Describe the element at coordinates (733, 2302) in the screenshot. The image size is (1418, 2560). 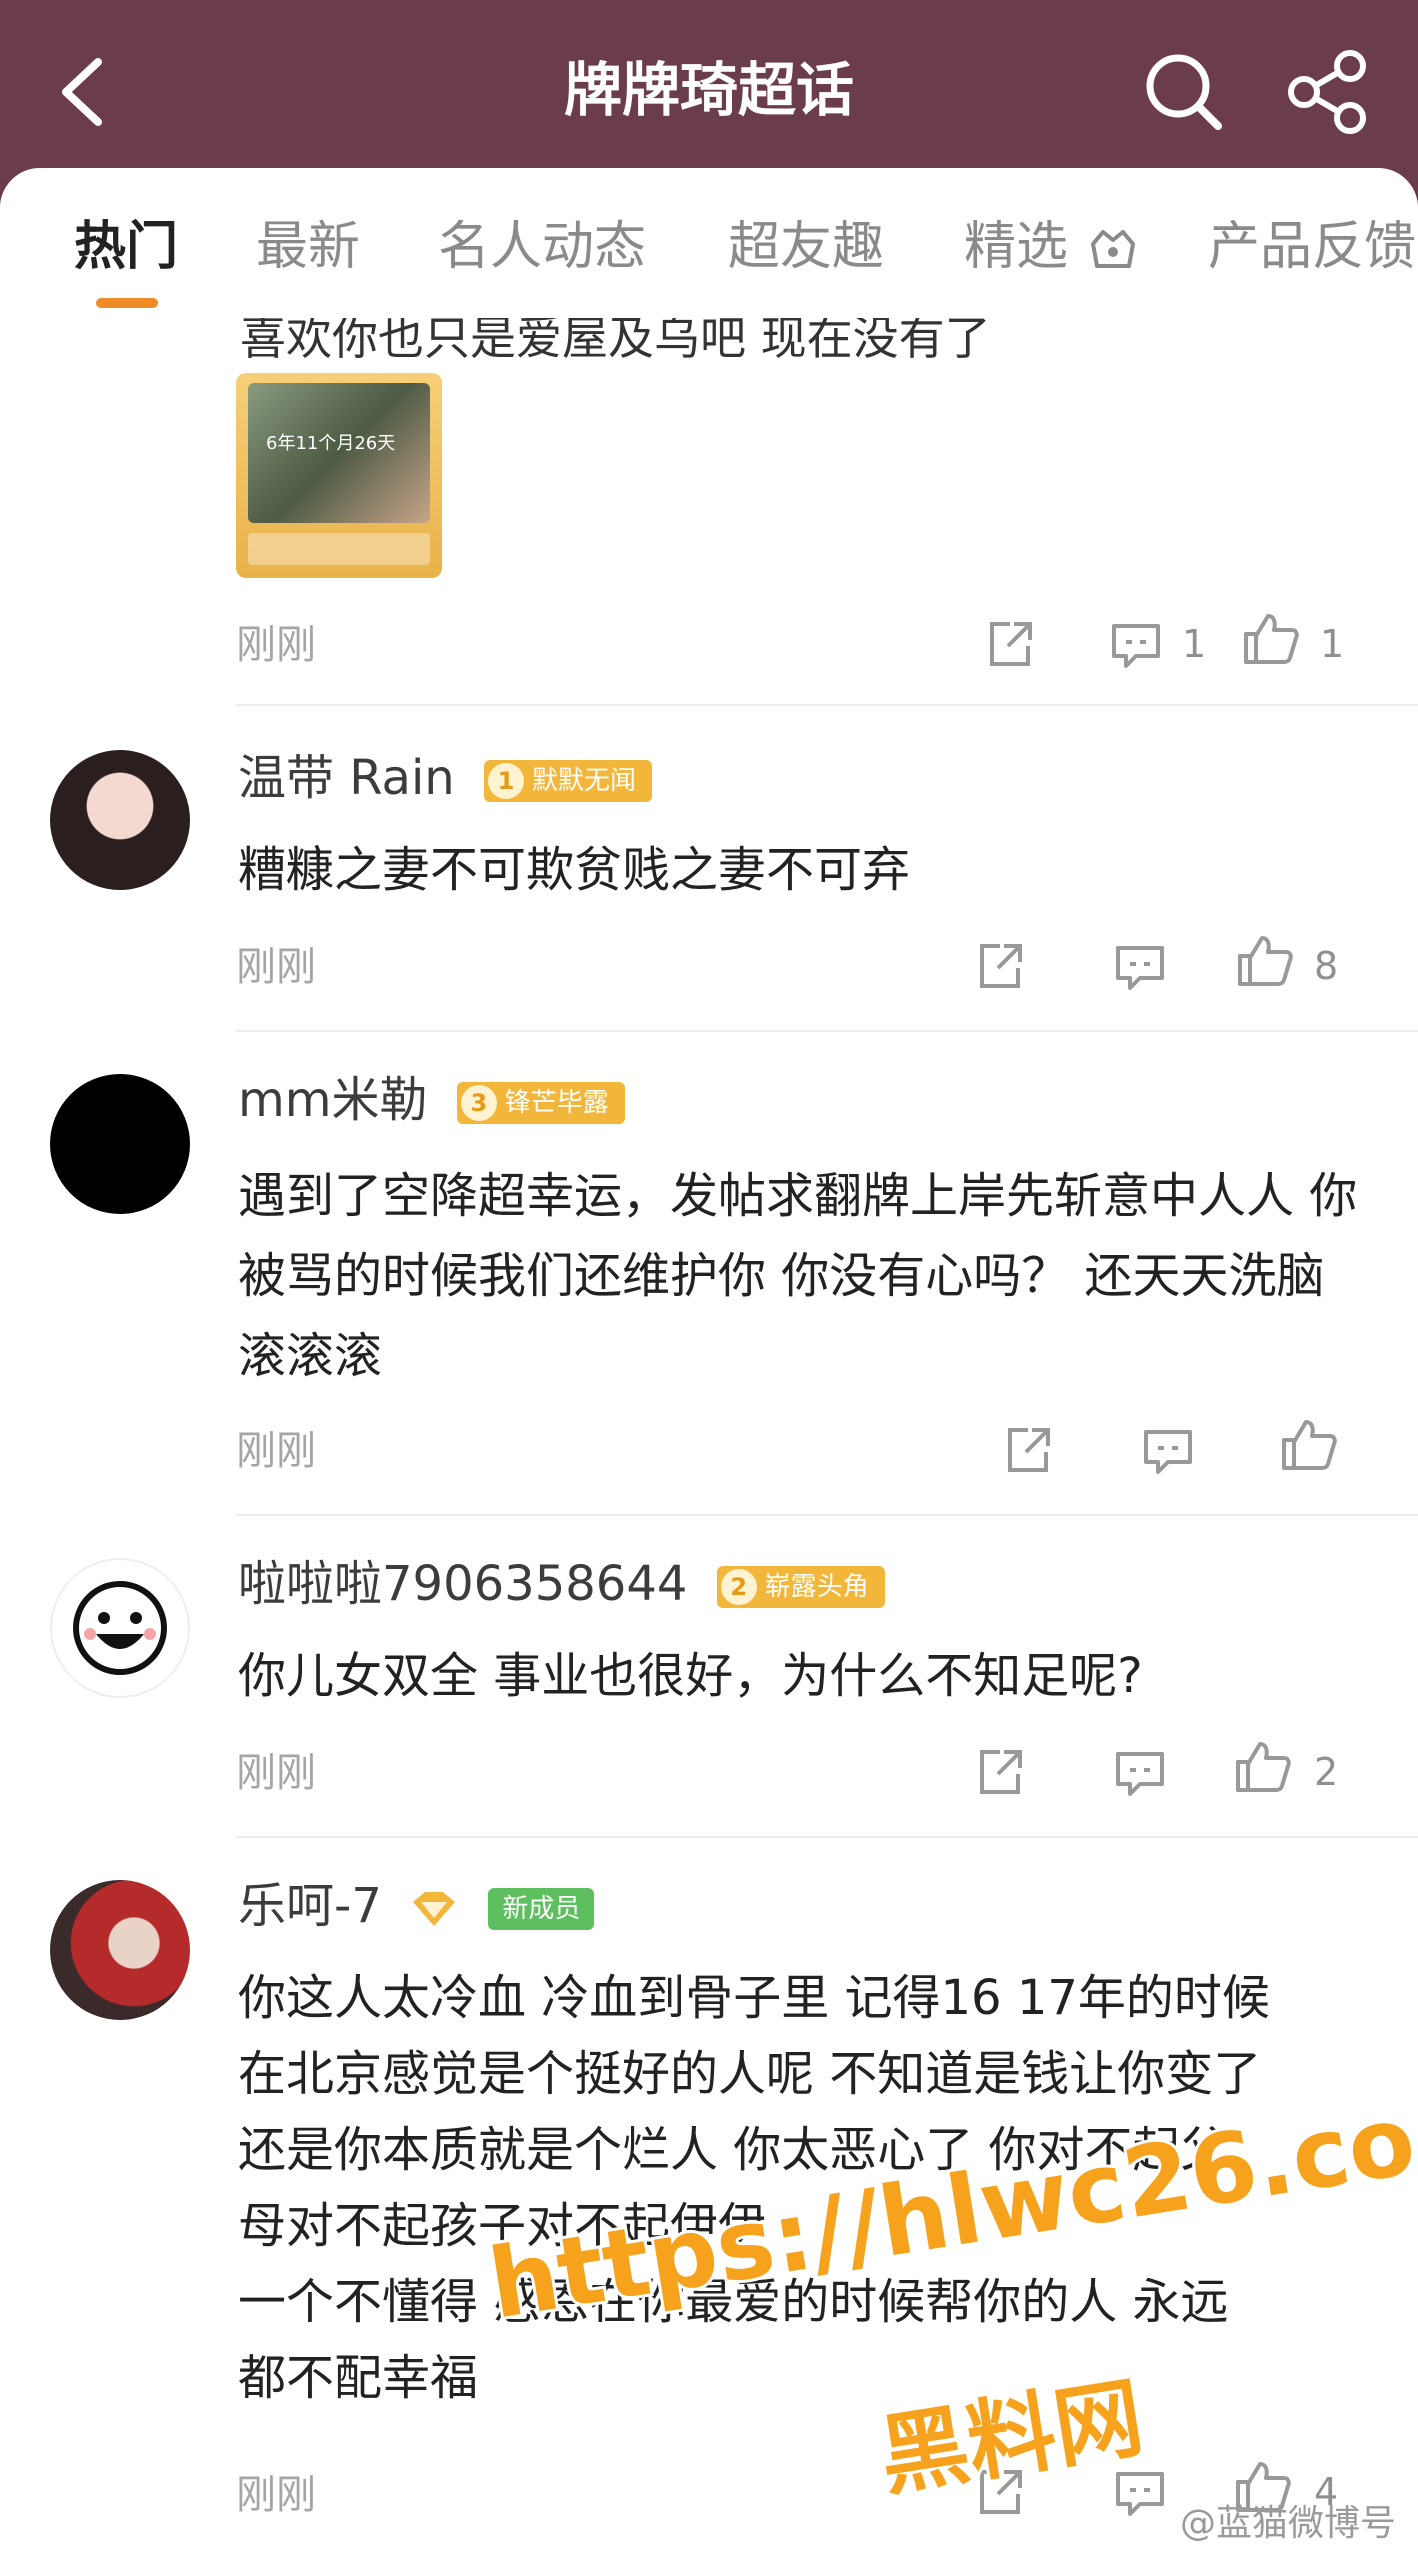
I see `comment-4-line: 一个不懂得 感恩在你最爱的时候帮你的人 永远` at that location.